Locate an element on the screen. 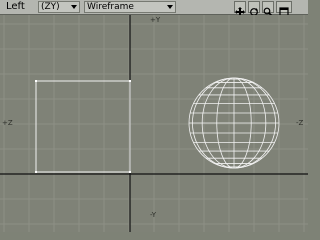 This screenshot has height=240, width=320. axis-label-right: -Z is located at coordinates (300, 123).